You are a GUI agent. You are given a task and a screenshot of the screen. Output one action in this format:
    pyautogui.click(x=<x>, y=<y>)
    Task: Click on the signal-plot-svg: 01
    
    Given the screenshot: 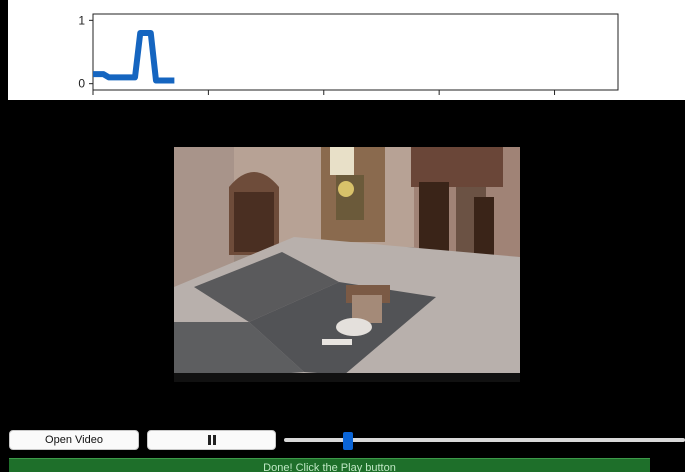 What is the action you would take?
    pyautogui.click(x=348, y=54)
    